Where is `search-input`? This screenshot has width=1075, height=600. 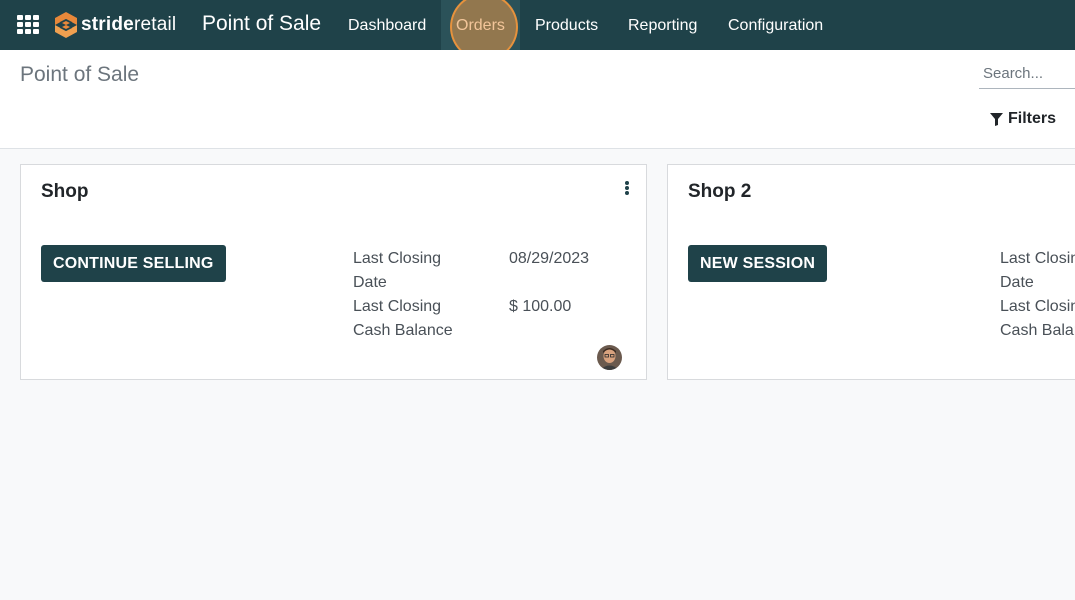 search-input is located at coordinates (1027, 73).